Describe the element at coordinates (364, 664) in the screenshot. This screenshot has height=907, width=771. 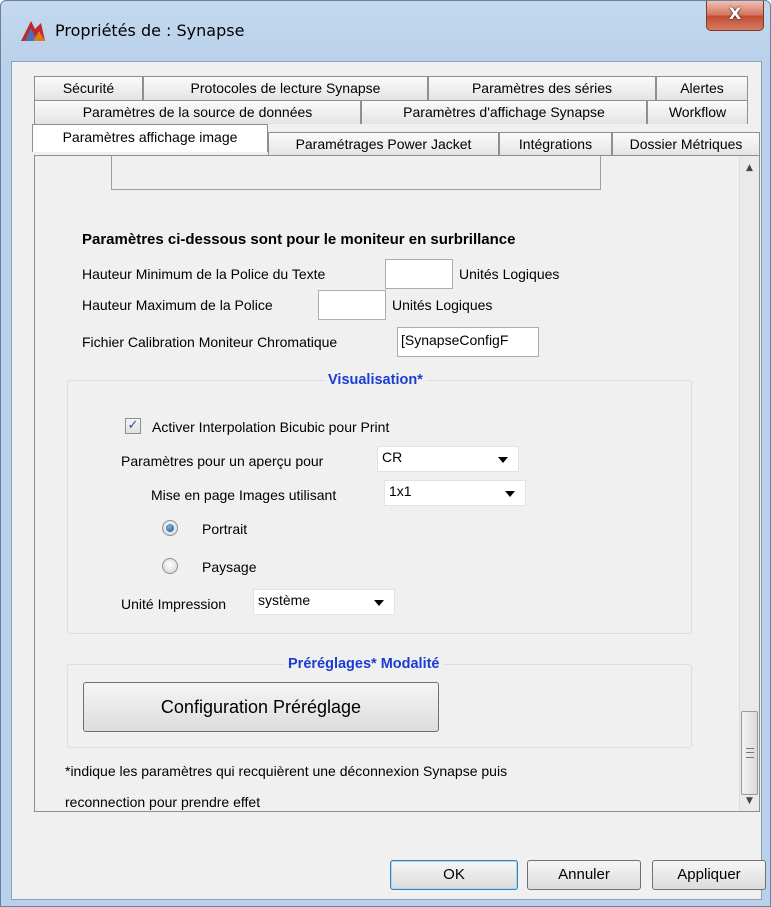
I see `presets-legend: Préréglages* Modalité` at that location.